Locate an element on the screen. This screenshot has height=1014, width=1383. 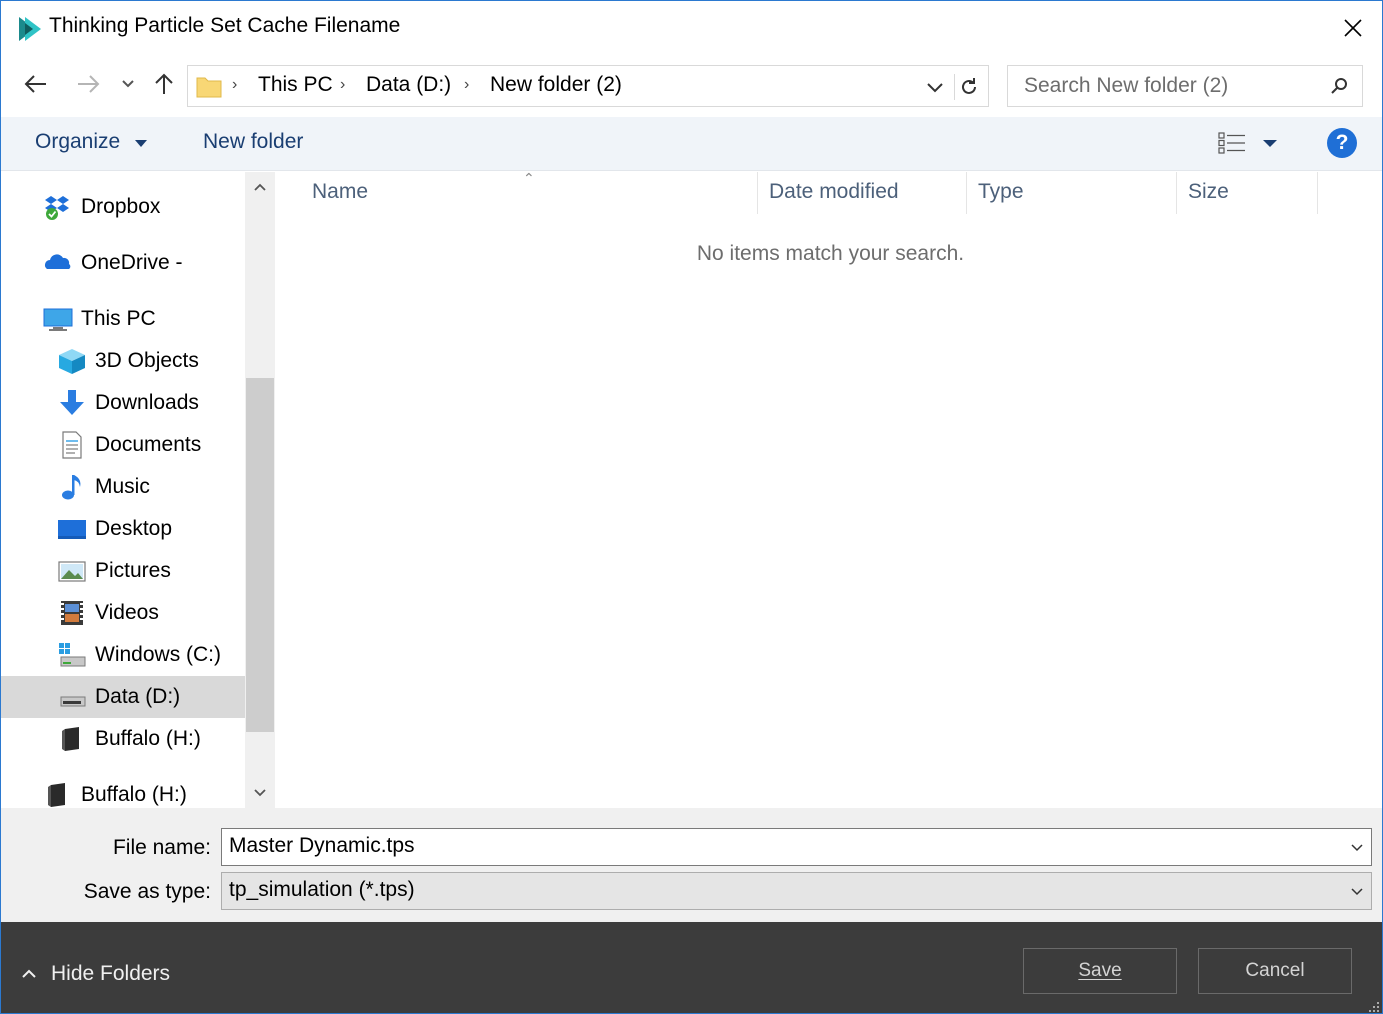
nav-item-buffalo-h: Buffalo (H:) is located at coordinates (123, 739).